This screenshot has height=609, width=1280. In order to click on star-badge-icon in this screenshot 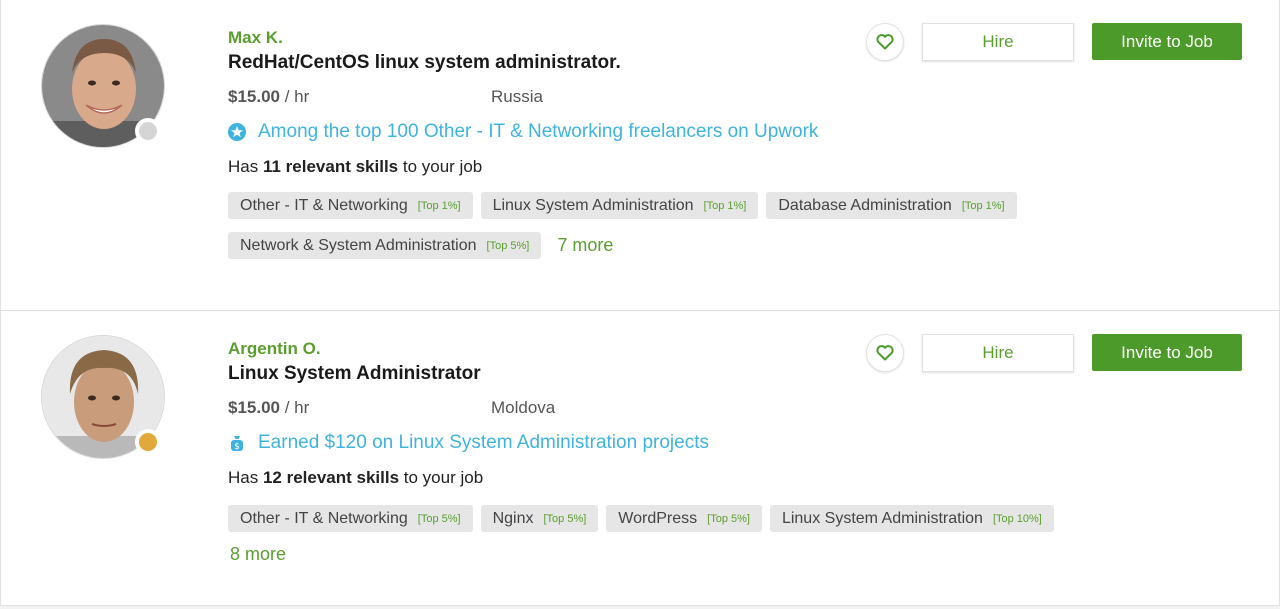, I will do `click(237, 132)`.